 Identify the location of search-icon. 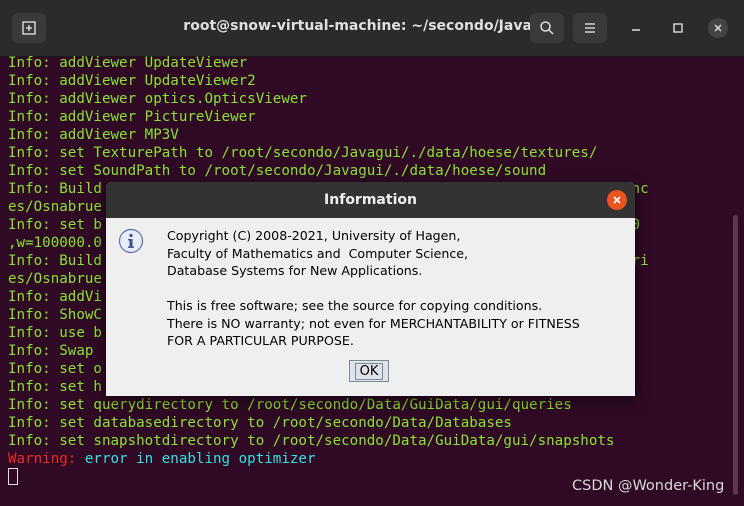
(547, 28).